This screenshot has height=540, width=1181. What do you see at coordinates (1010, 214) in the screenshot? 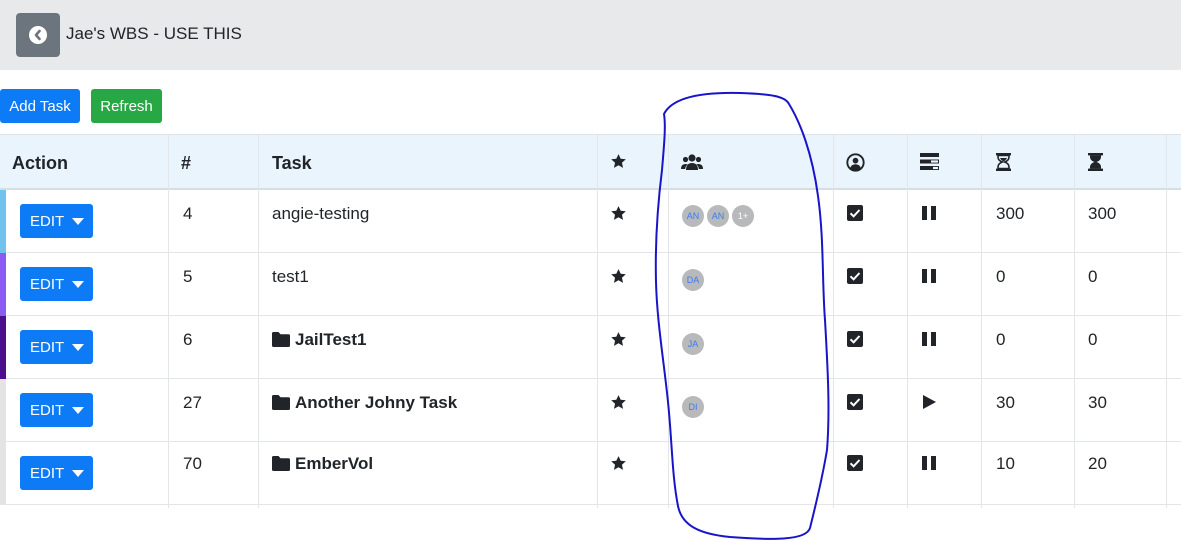
I see `estimate-value: 300` at bounding box center [1010, 214].